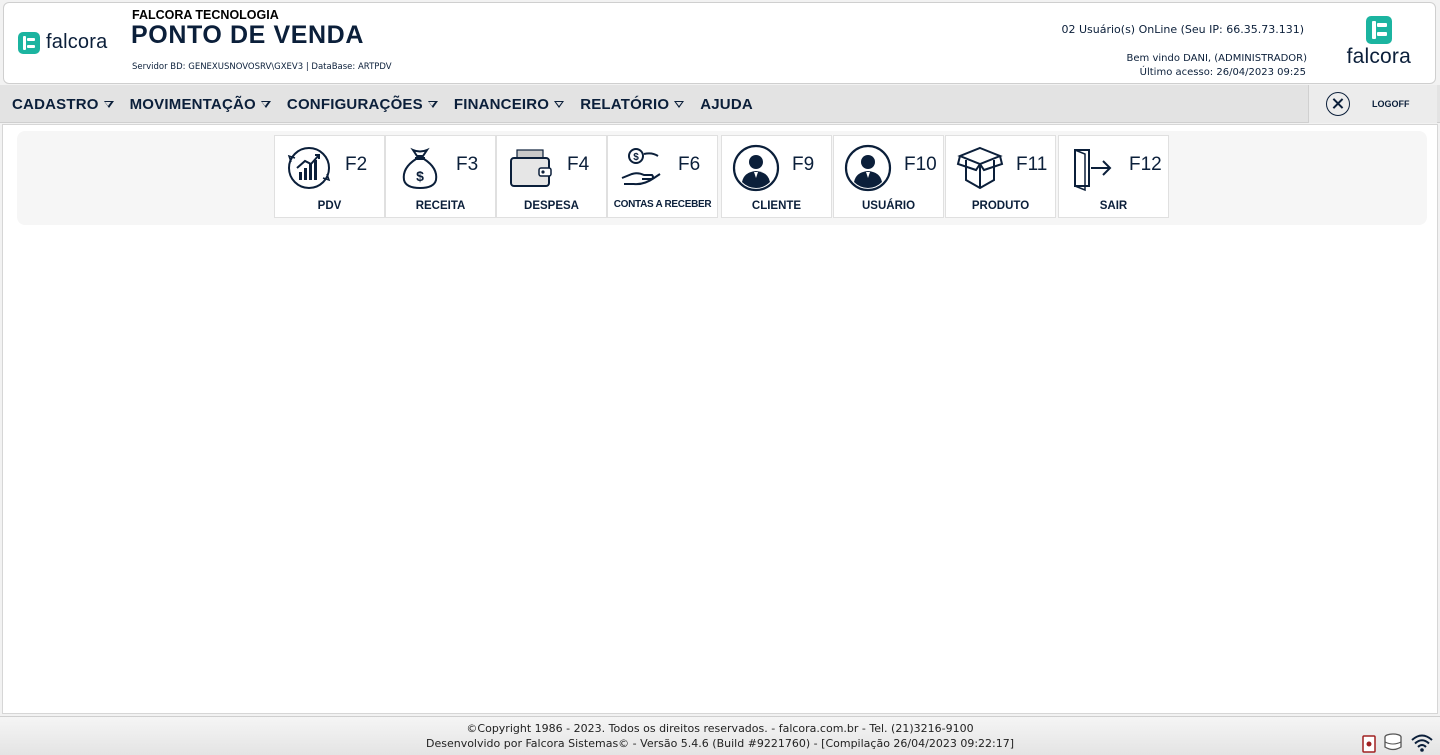 The image size is (1440, 755). What do you see at coordinates (1093, 170) in the screenshot?
I see `exit-door-icon` at bounding box center [1093, 170].